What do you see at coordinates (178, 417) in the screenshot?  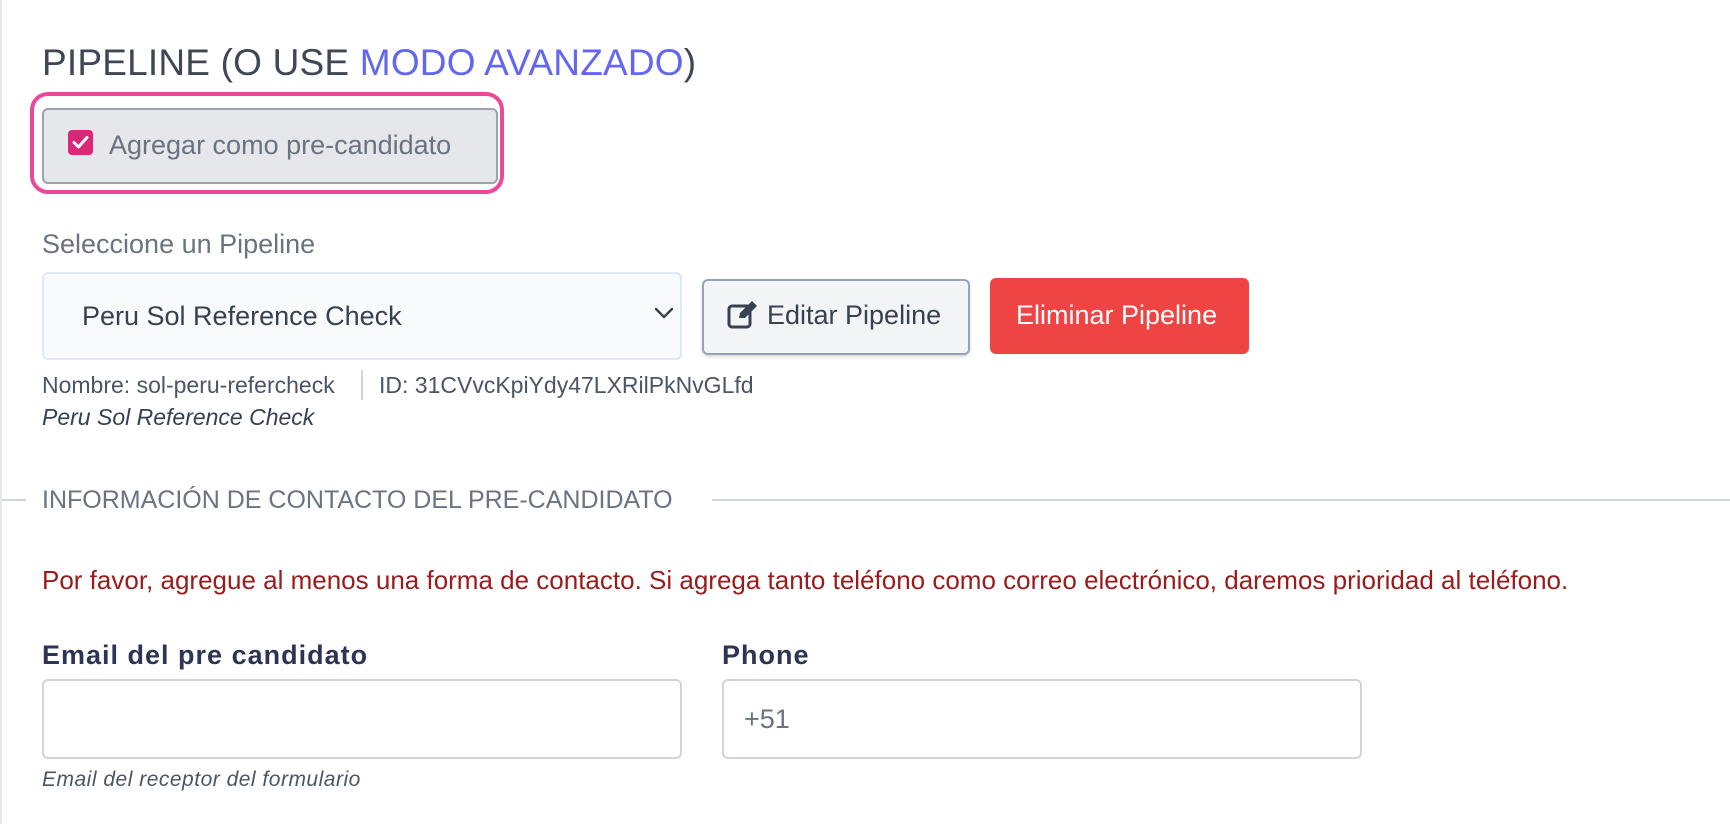 I see `pipeline-description: Peru Sol Reference Check` at bounding box center [178, 417].